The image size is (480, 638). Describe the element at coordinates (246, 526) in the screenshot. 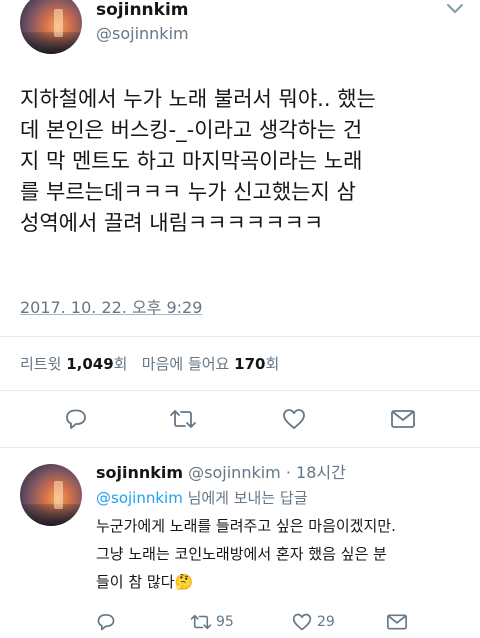

I see `reply-text-line: 누군가에게 노래를 들려주고 싶은 마음이겠지만.` at that location.